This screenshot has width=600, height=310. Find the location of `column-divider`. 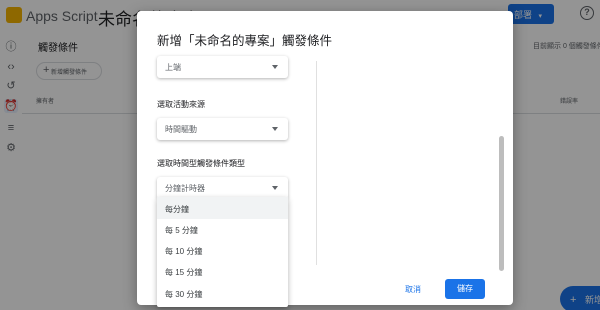

column-divider is located at coordinates (316, 163).